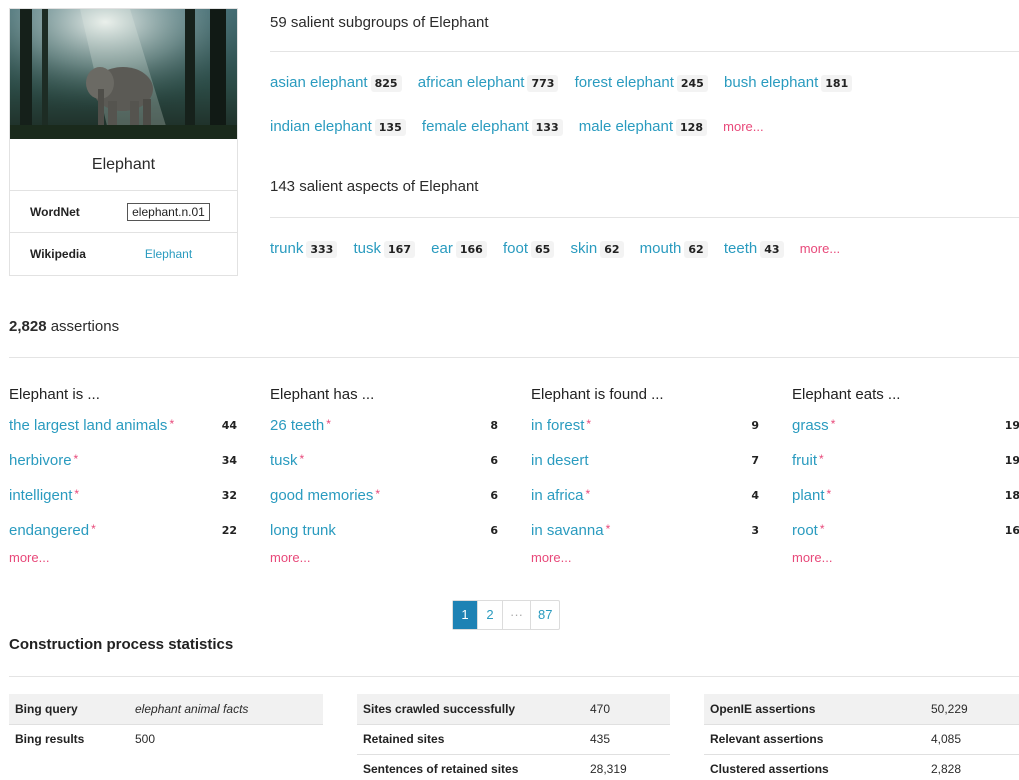  Describe the element at coordinates (905, 425) in the screenshot. I see `assertion-row: grass * 19` at that location.